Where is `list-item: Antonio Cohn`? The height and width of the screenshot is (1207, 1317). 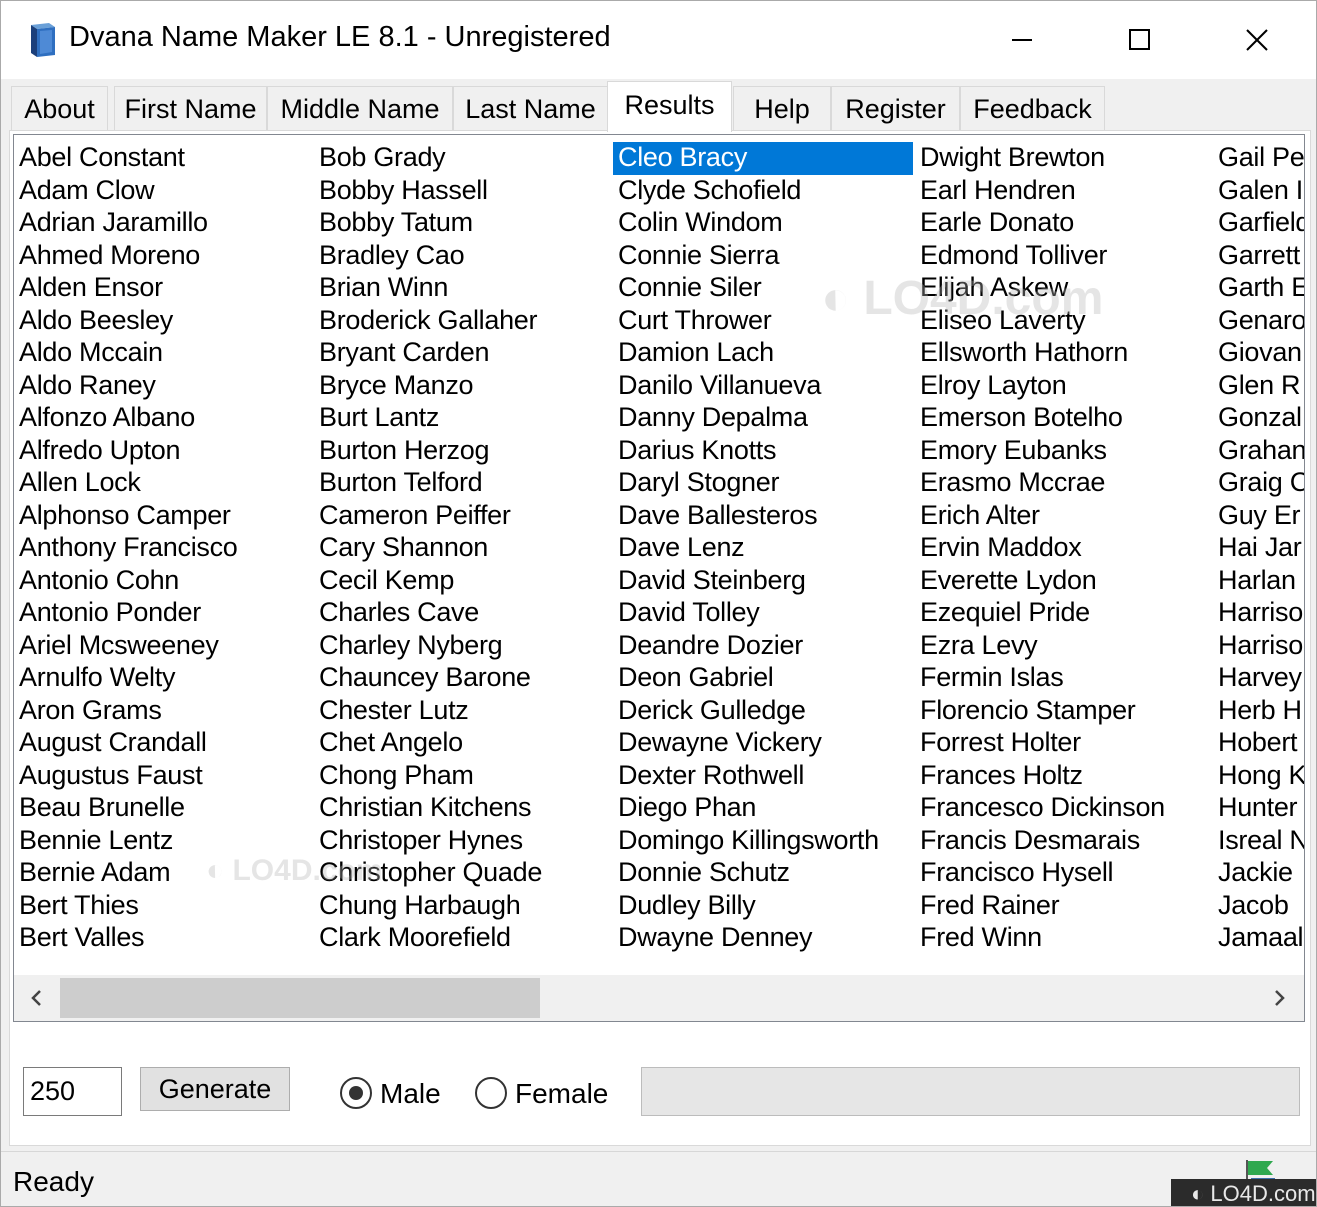 list-item: Antonio Cohn is located at coordinates (164, 581).